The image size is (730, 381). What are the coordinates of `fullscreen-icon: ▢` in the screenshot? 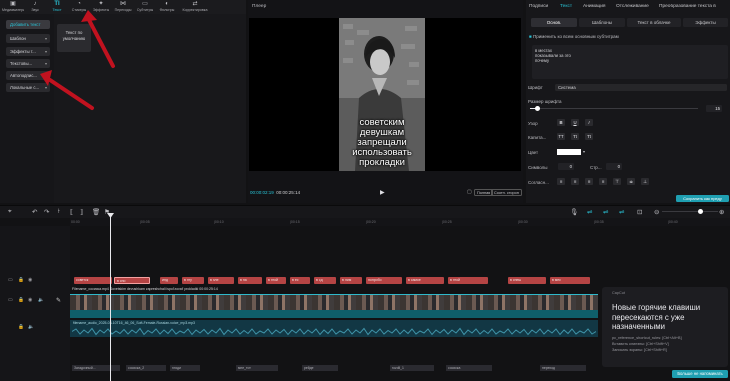 It's located at (469, 192).